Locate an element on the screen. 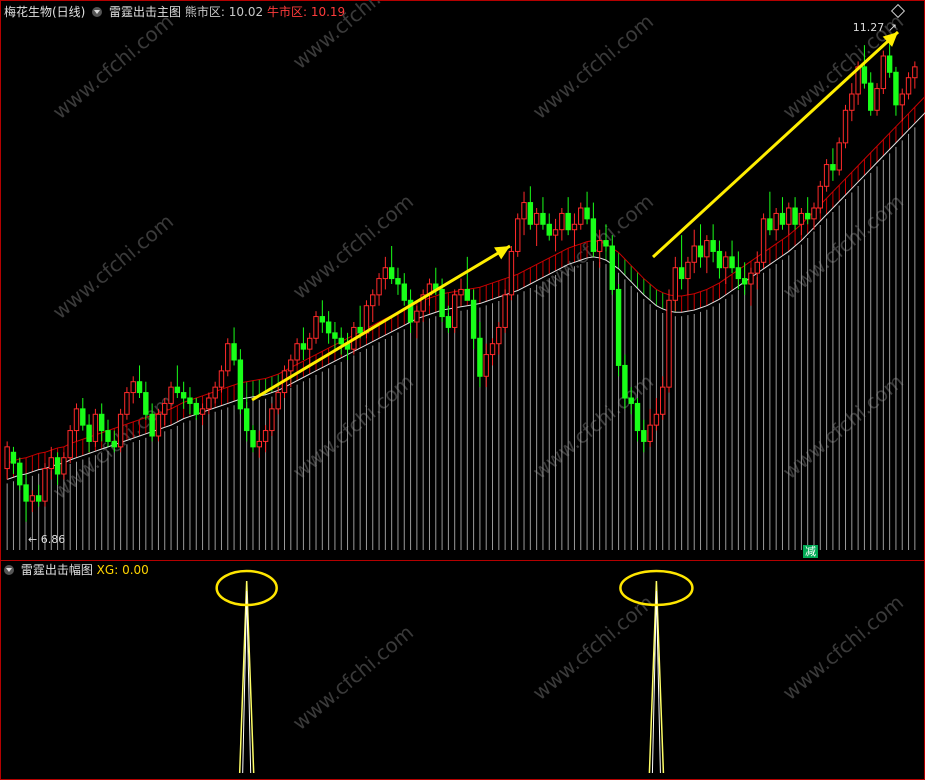 The image size is (925, 780). low-price-value: 6.86 is located at coordinates (53, 539).